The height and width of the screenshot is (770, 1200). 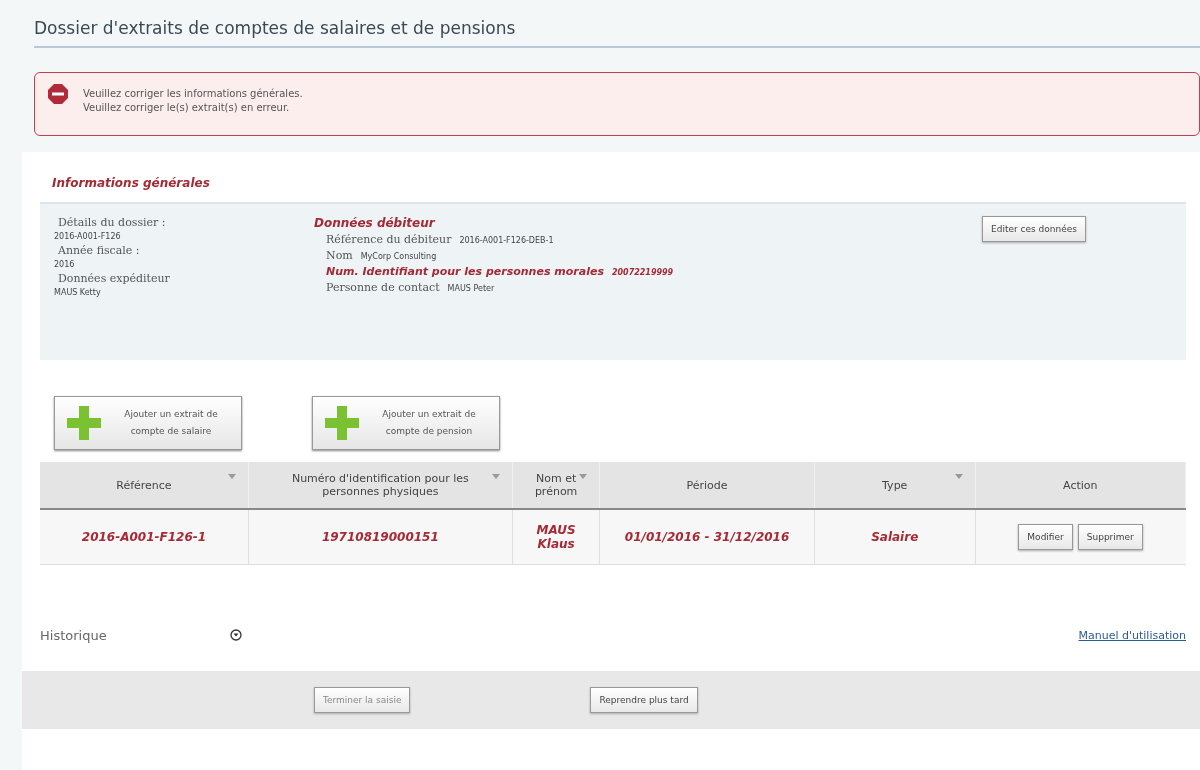 I want to click on section-heading: Informations générales, so click(x=131, y=183).